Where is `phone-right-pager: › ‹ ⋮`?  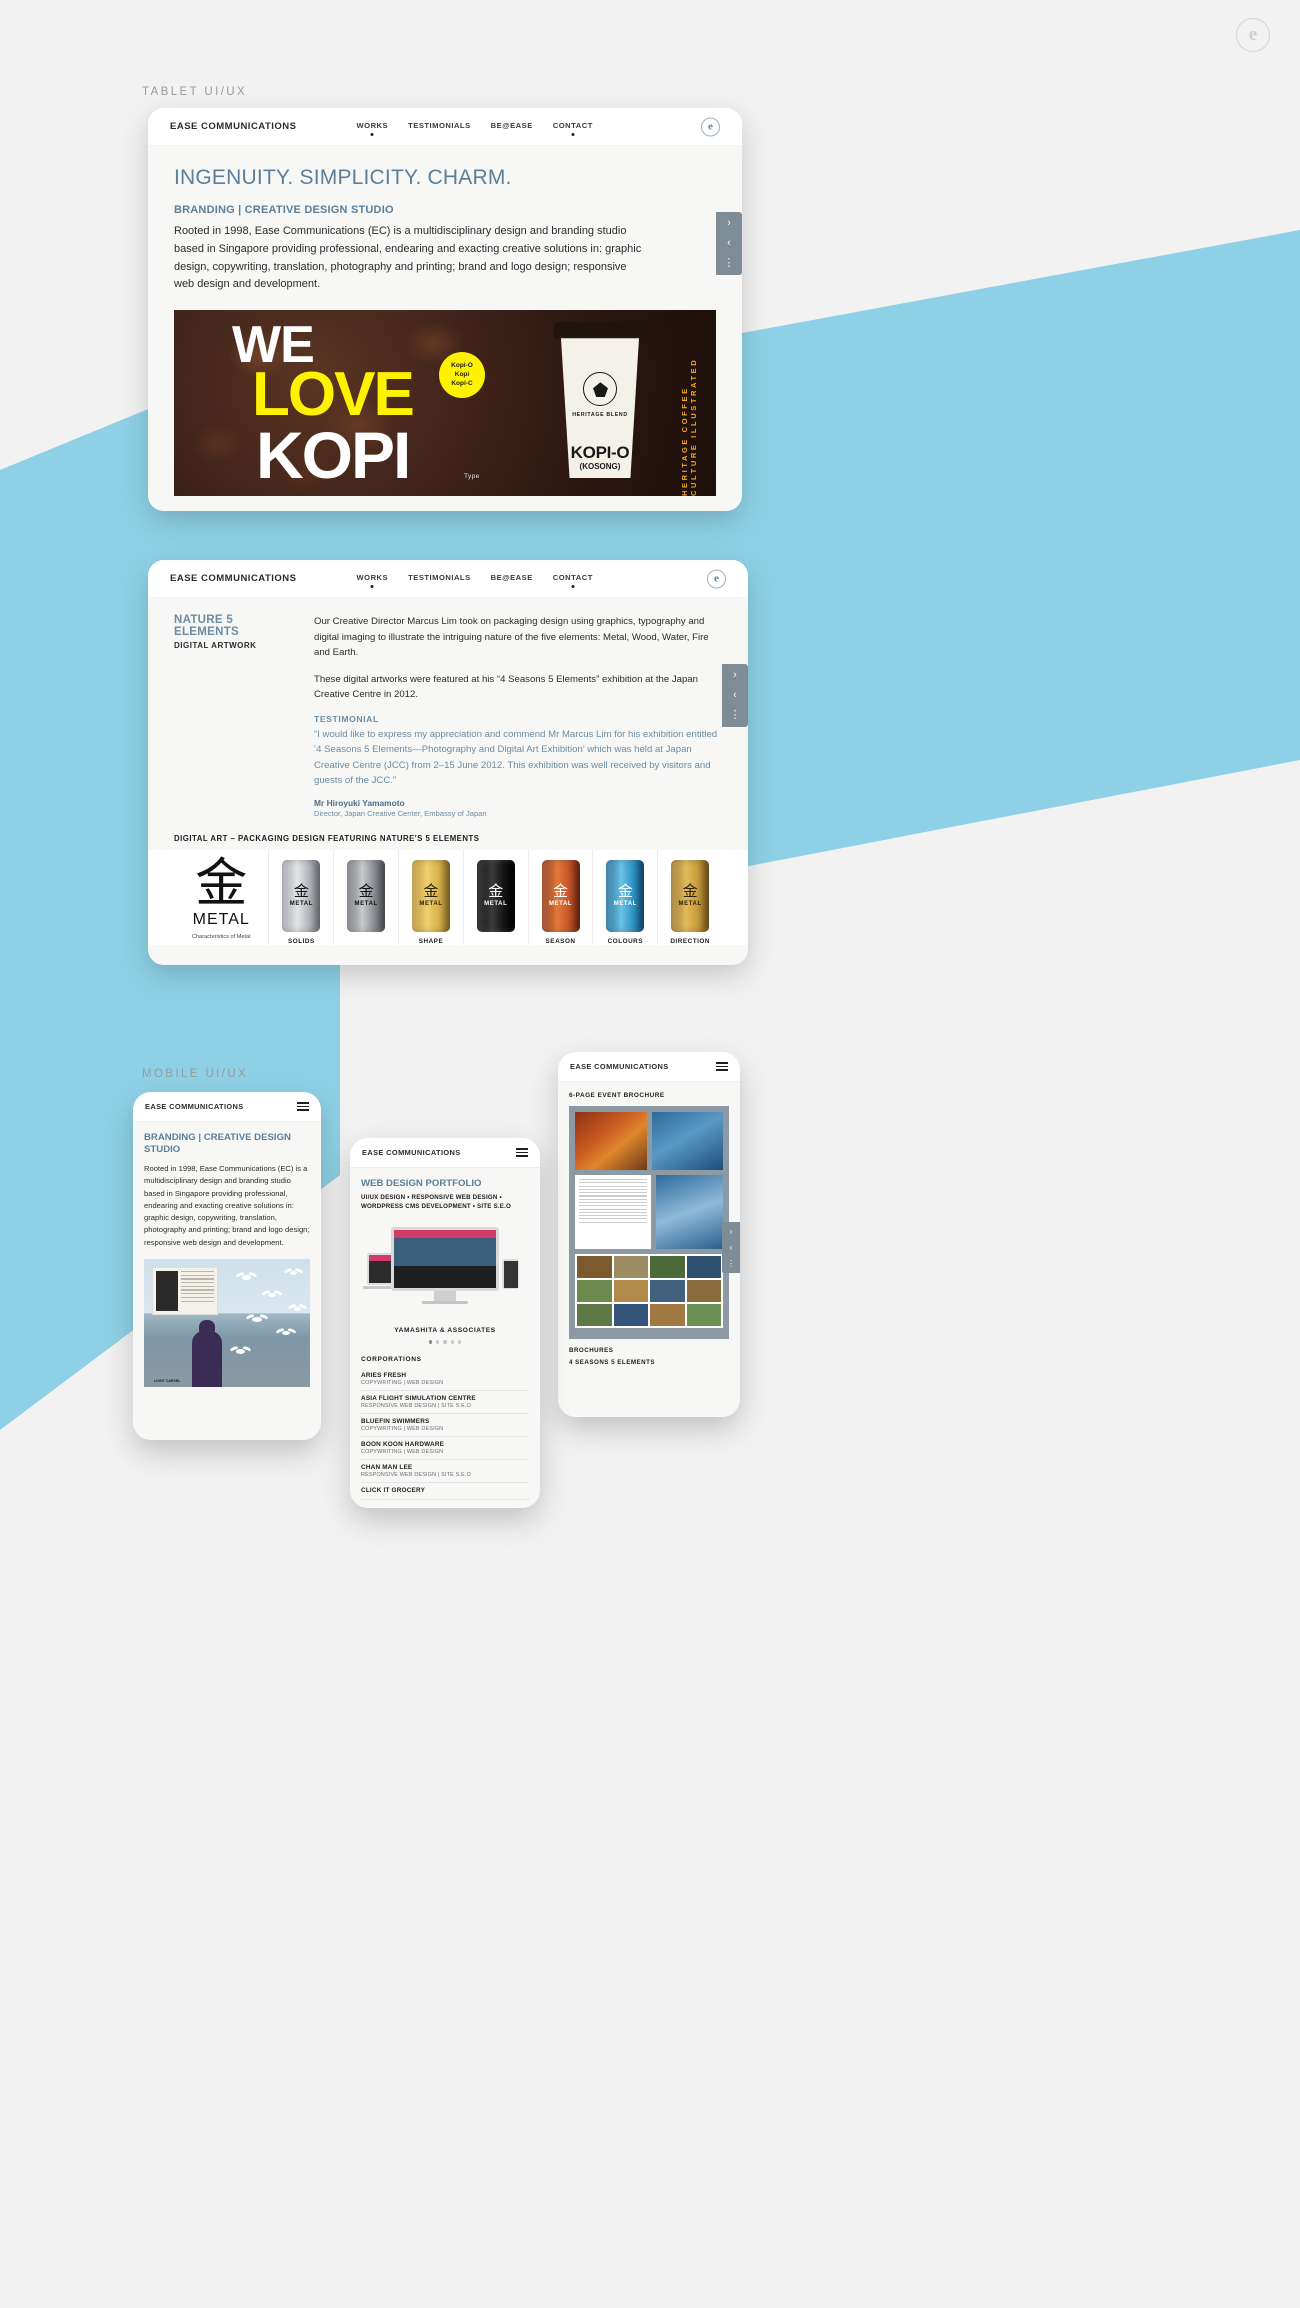
phone-right-pager: › ‹ ⋮ is located at coordinates (731, 1247).